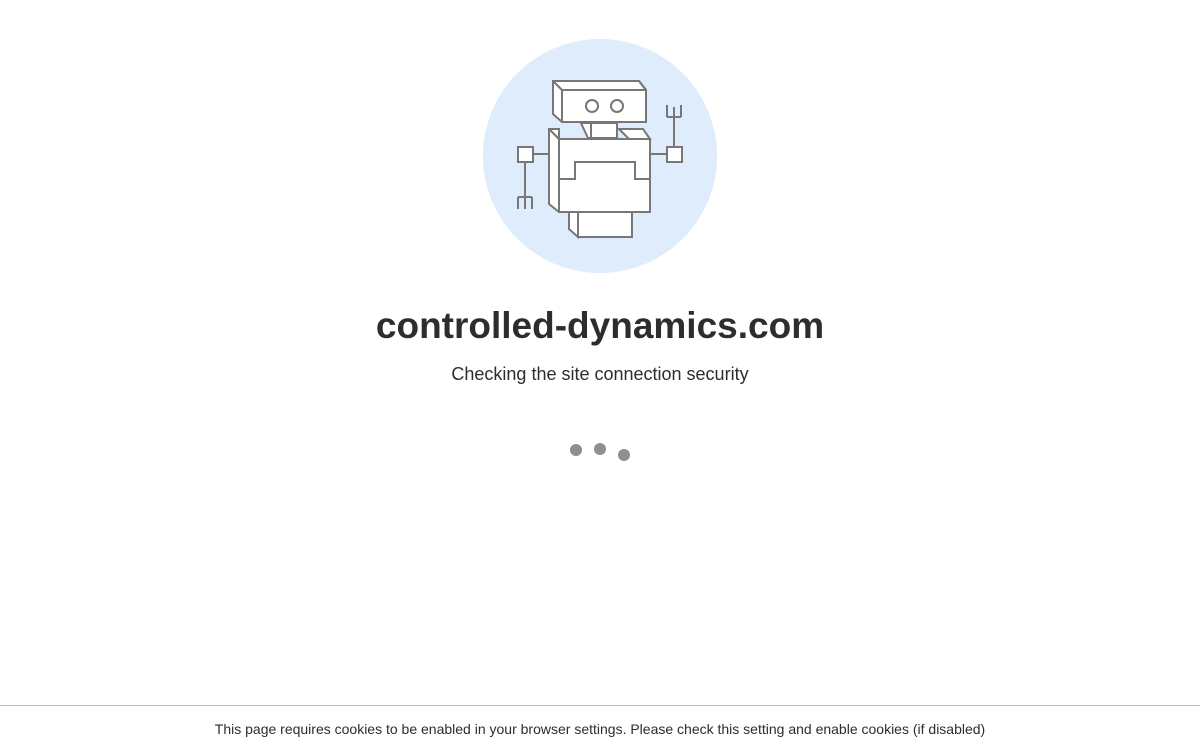  I want to click on loading-dots, so click(601, 452).